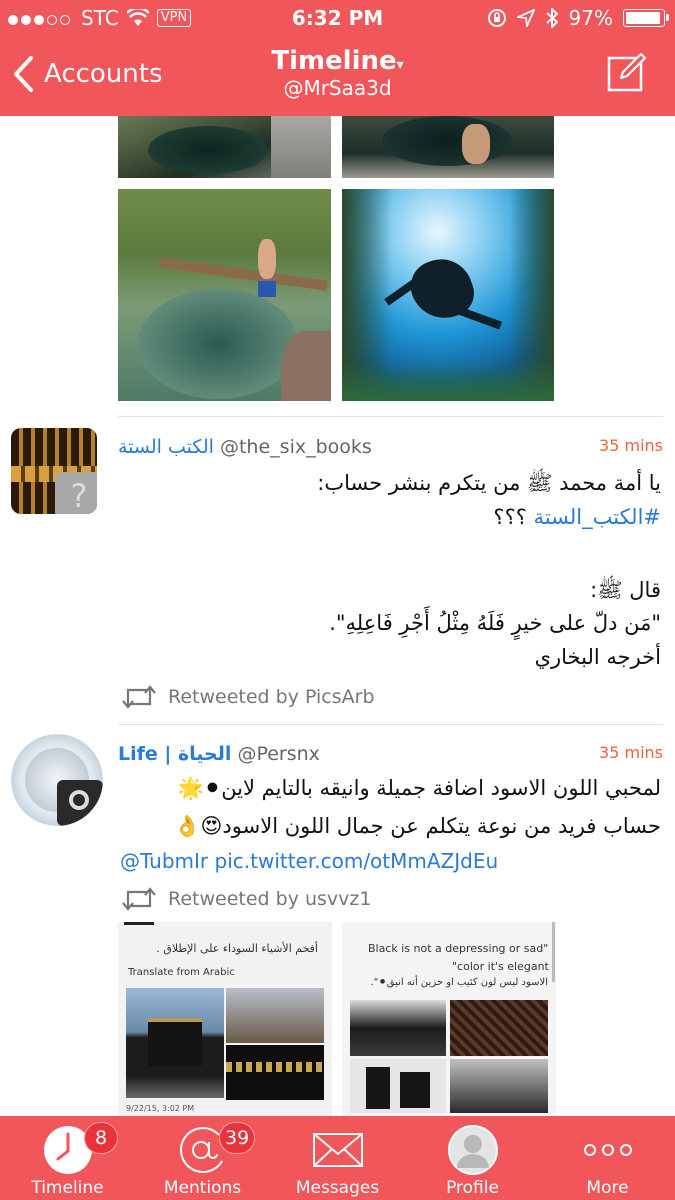 The image size is (675, 1200). I want to click on tab-label: Timeline, so click(67, 1188).